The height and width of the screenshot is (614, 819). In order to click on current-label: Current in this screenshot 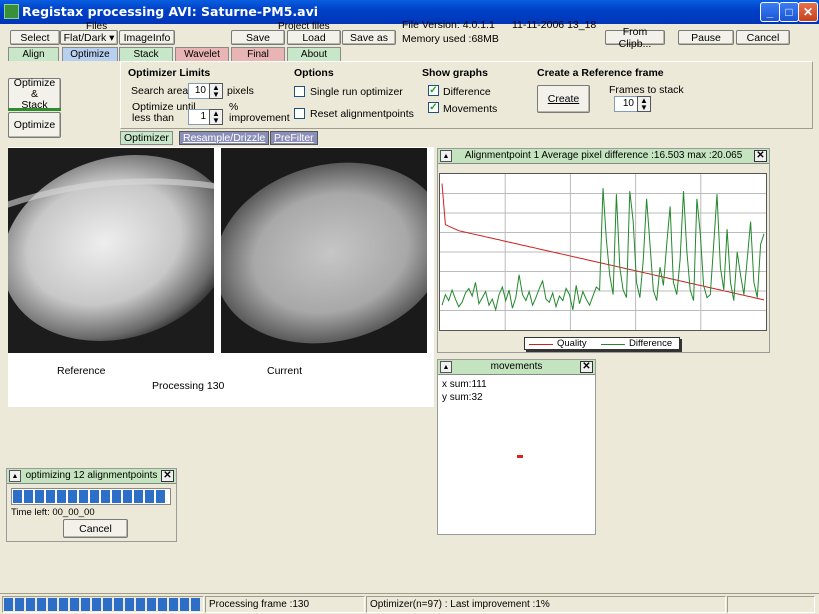, I will do `click(285, 371)`.